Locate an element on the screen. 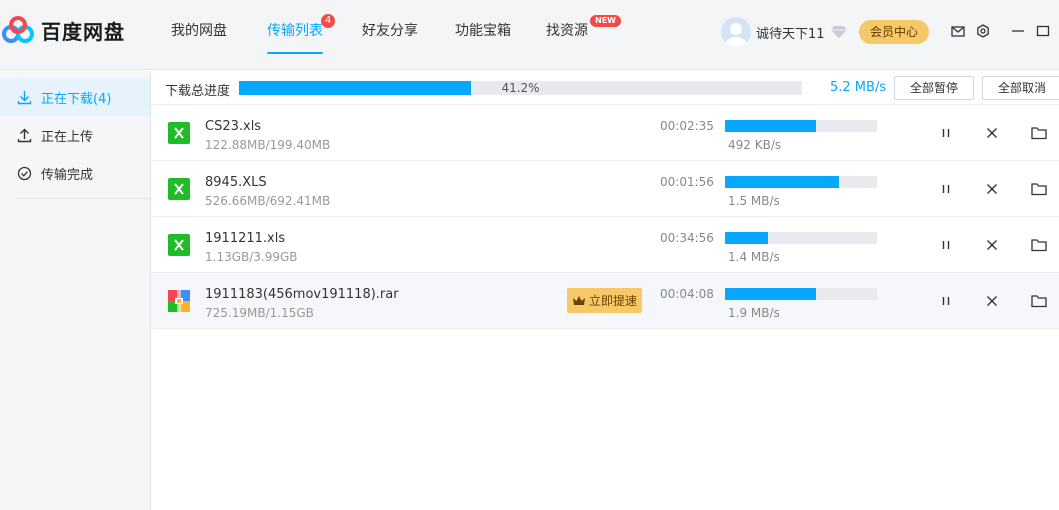 The image size is (1059, 510). sidebar-item-label: 正在上传 is located at coordinates (67, 137).